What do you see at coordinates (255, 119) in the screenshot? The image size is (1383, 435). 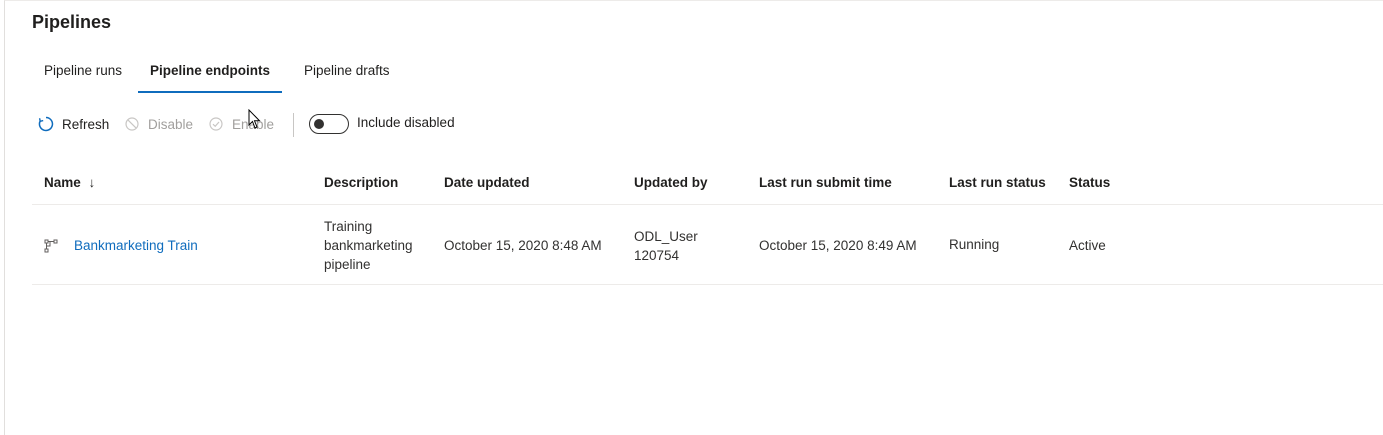 I see `mouse-pointer-icon` at bounding box center [255, 119].